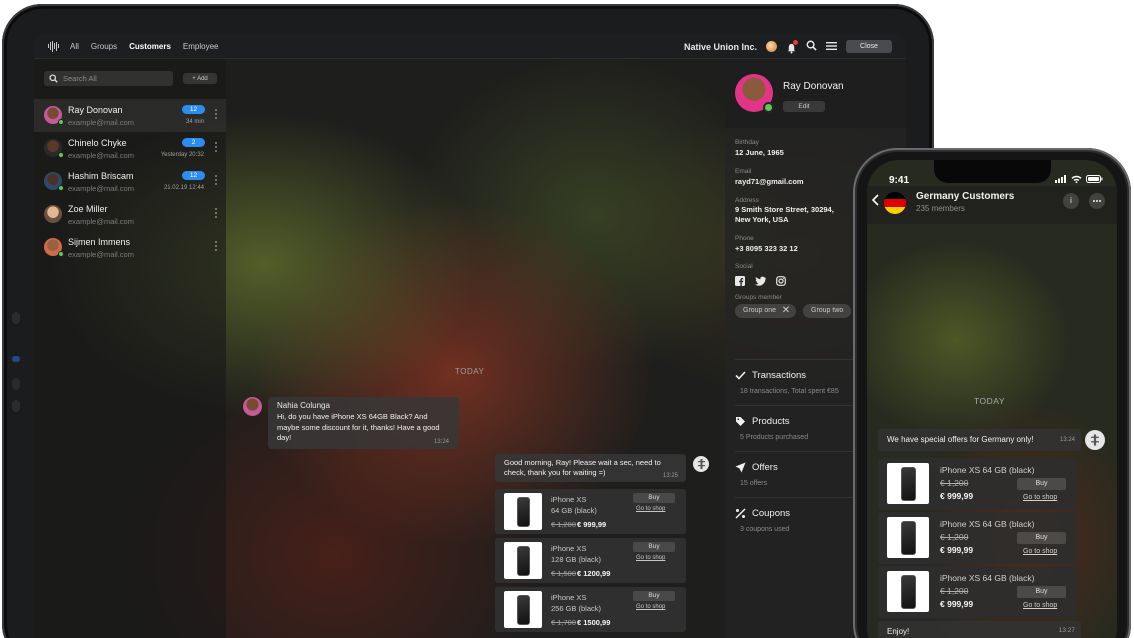 This screenshot has height=638, width=1134. What do you see at coordinates (811, 47) in the screenshot?
I see `search-icon` at bounding box center [811, 47].